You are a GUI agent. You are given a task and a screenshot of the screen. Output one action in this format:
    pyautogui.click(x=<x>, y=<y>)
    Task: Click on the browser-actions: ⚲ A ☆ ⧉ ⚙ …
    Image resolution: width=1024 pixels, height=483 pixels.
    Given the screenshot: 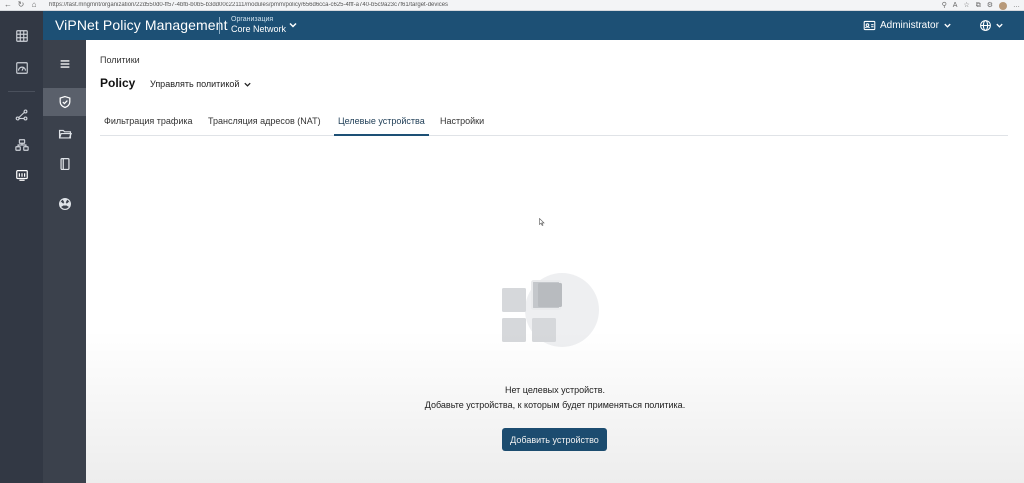 What is the action you would take?
    pyautogui.click(x=981, y=5)
    